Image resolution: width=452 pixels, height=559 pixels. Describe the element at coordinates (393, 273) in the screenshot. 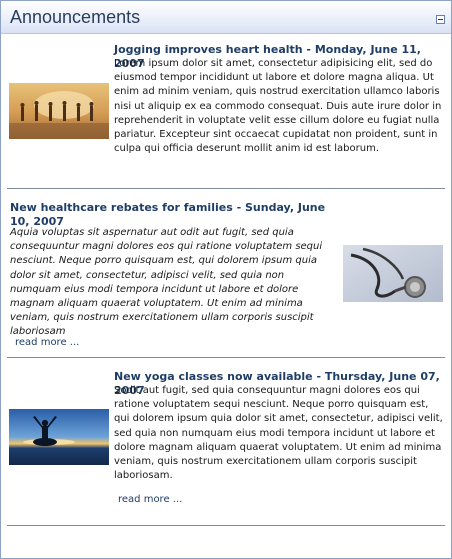

I see `stethoscope-image` at that location.